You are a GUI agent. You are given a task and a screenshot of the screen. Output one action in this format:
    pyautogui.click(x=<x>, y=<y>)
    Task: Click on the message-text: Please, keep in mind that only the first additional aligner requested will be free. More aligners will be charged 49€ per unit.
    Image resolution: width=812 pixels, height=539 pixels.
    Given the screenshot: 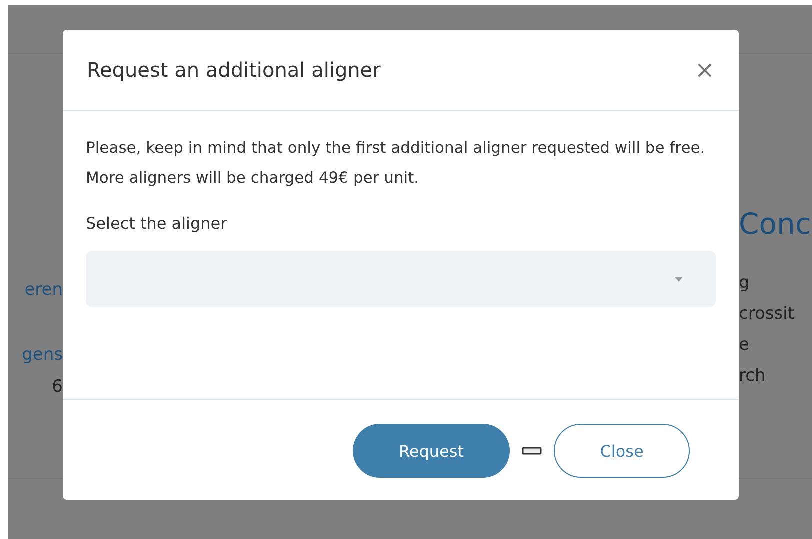 What is the action you would take?
    pyautogui.click(x=396, y=163)
    